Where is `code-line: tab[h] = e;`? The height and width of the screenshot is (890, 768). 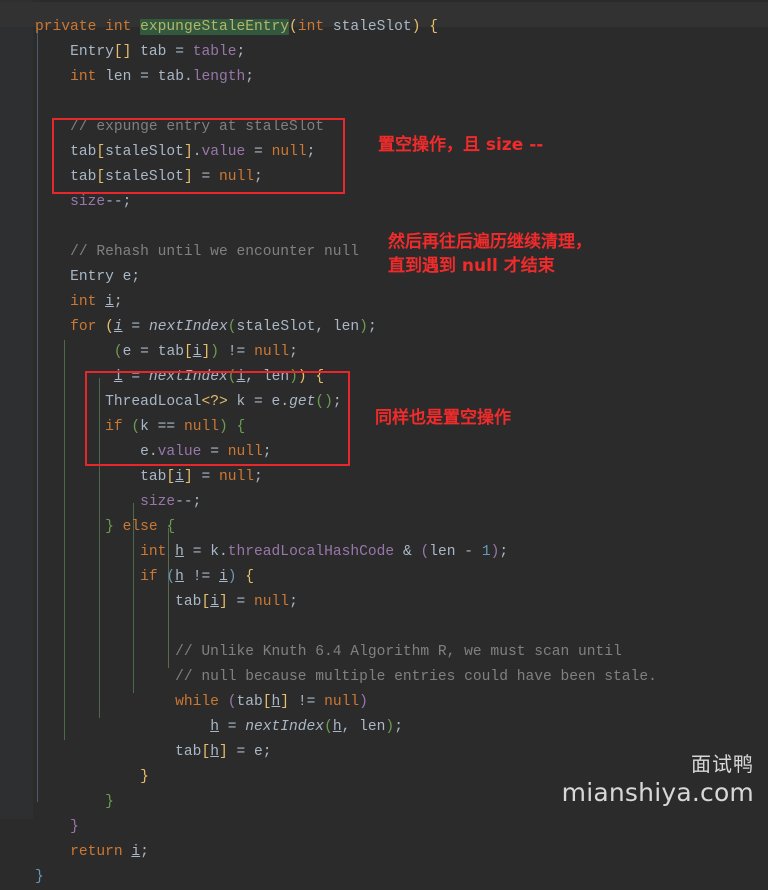
code-line: tab[h] = e; is located at coordinates (223, 751).